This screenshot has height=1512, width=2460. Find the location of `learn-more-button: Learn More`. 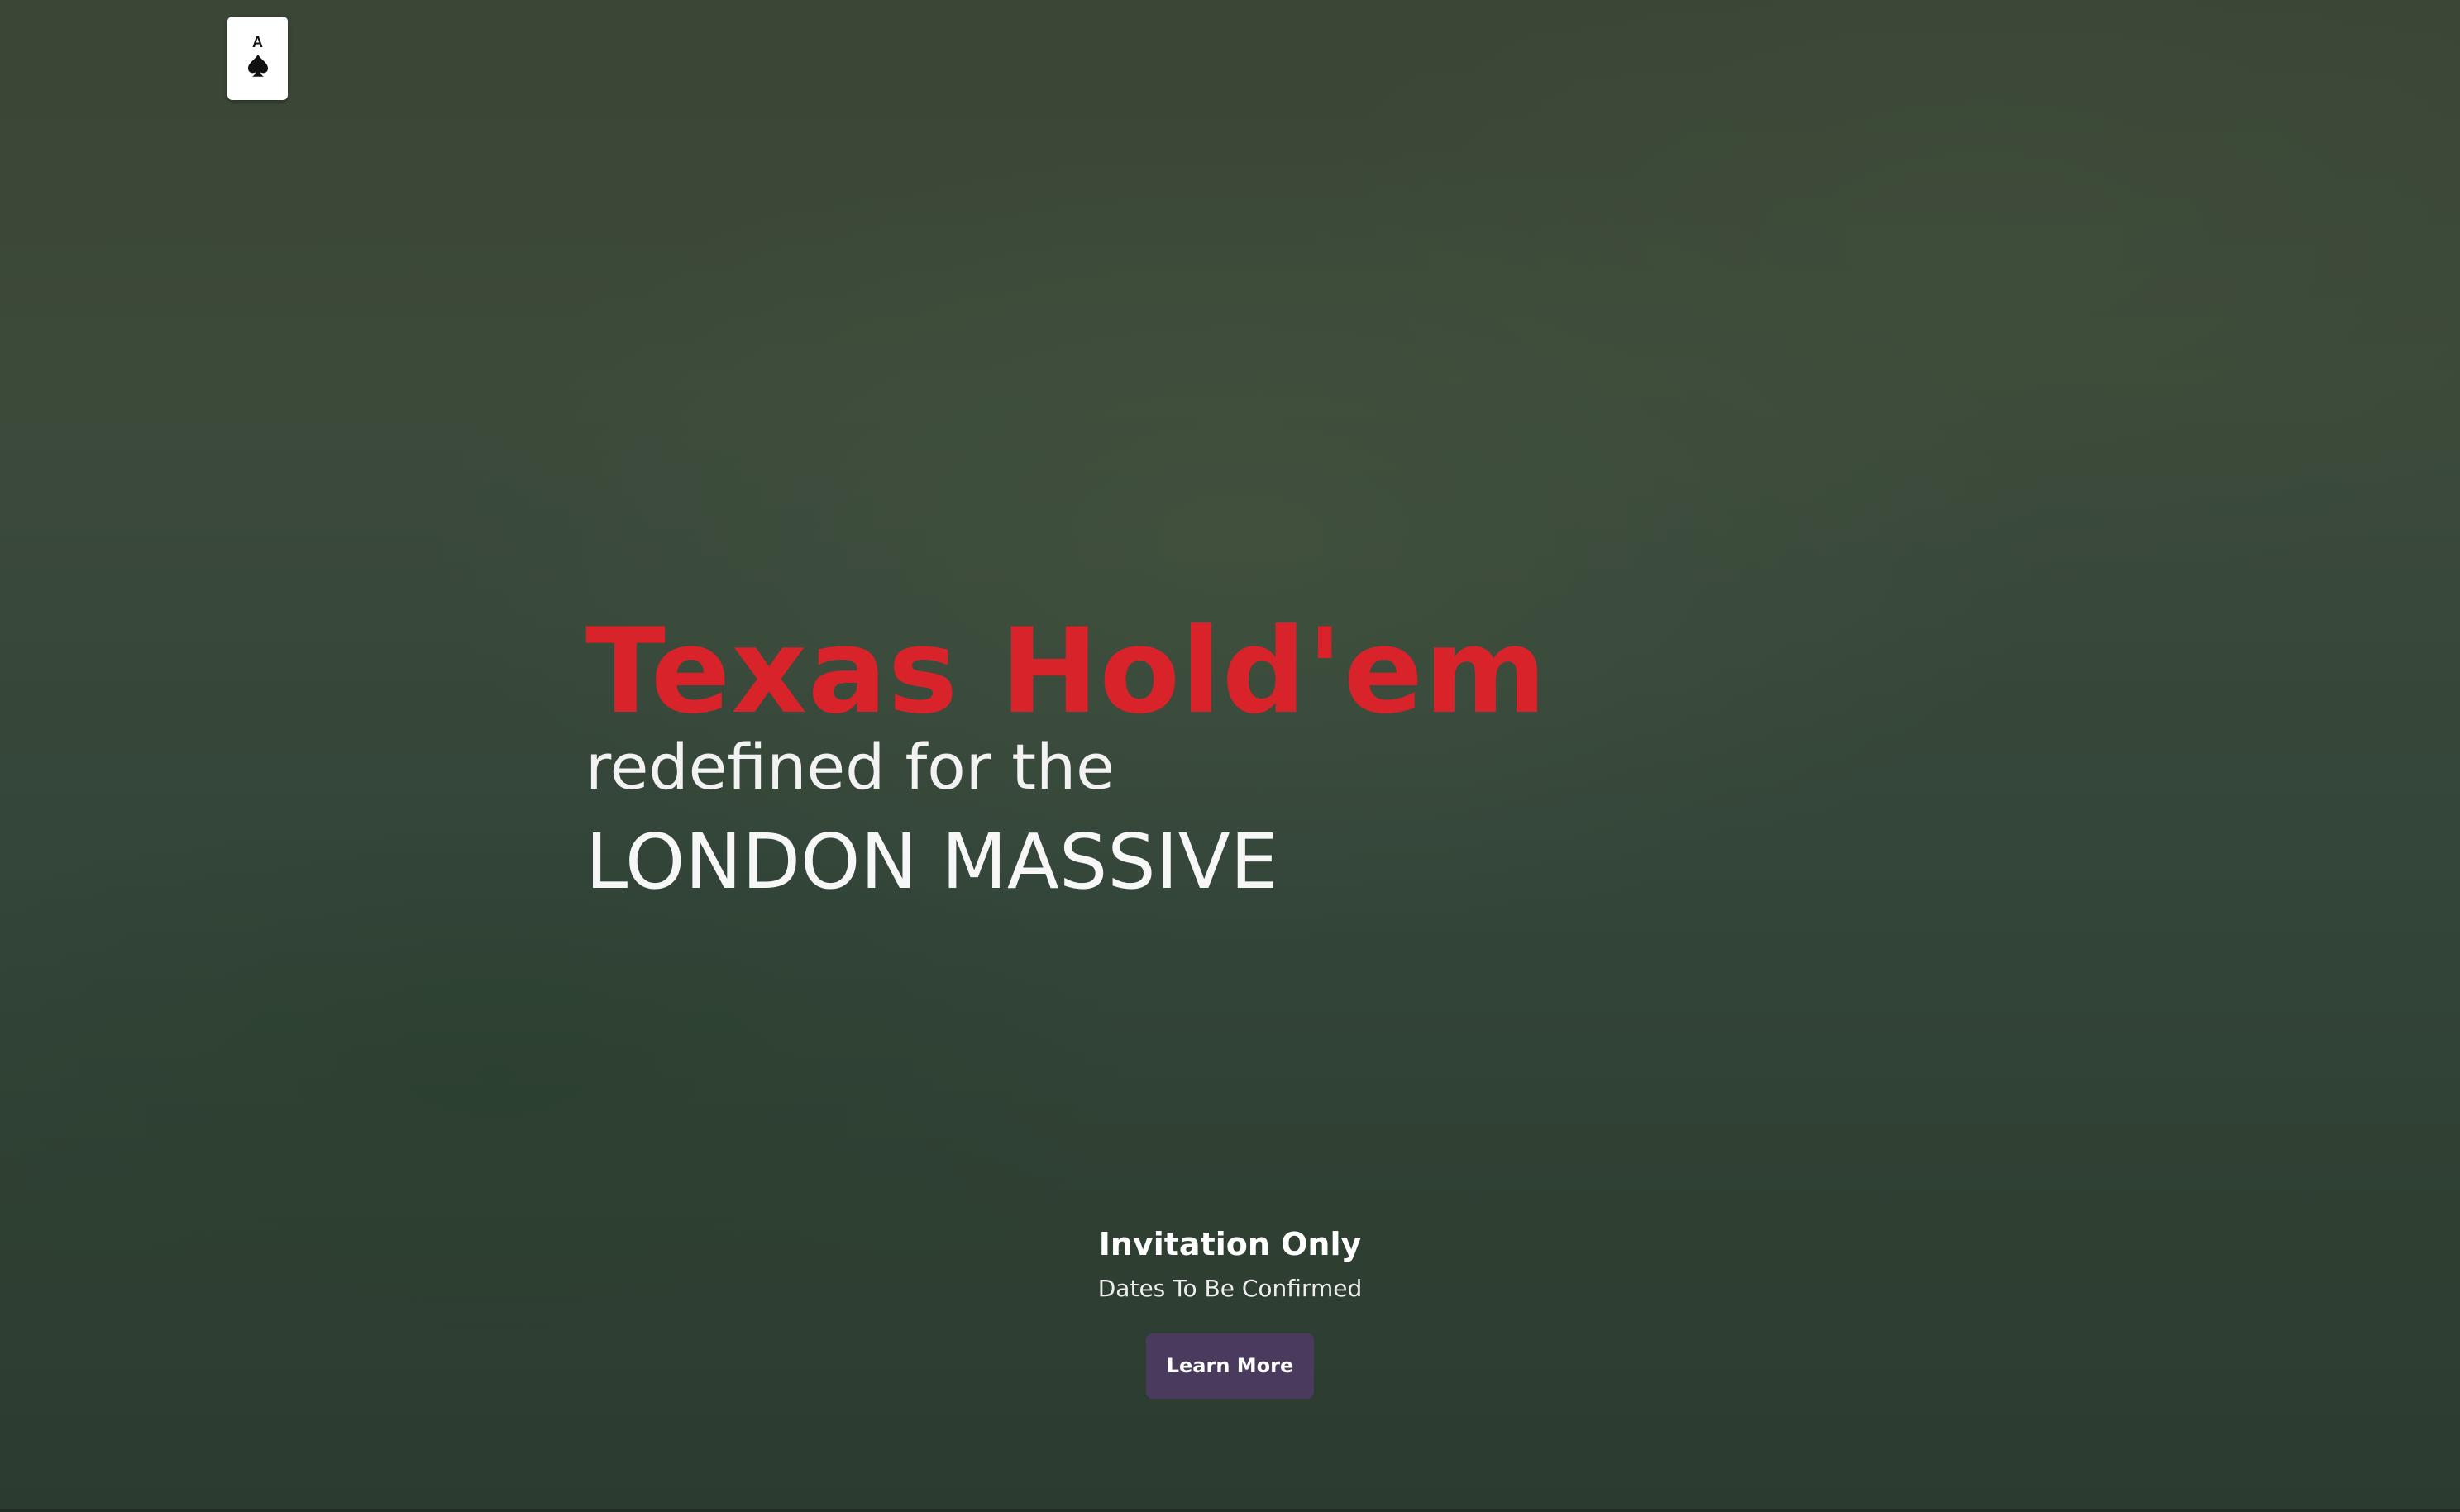

learn-more-button: Learn More is located at coordinates (1230, 1366).